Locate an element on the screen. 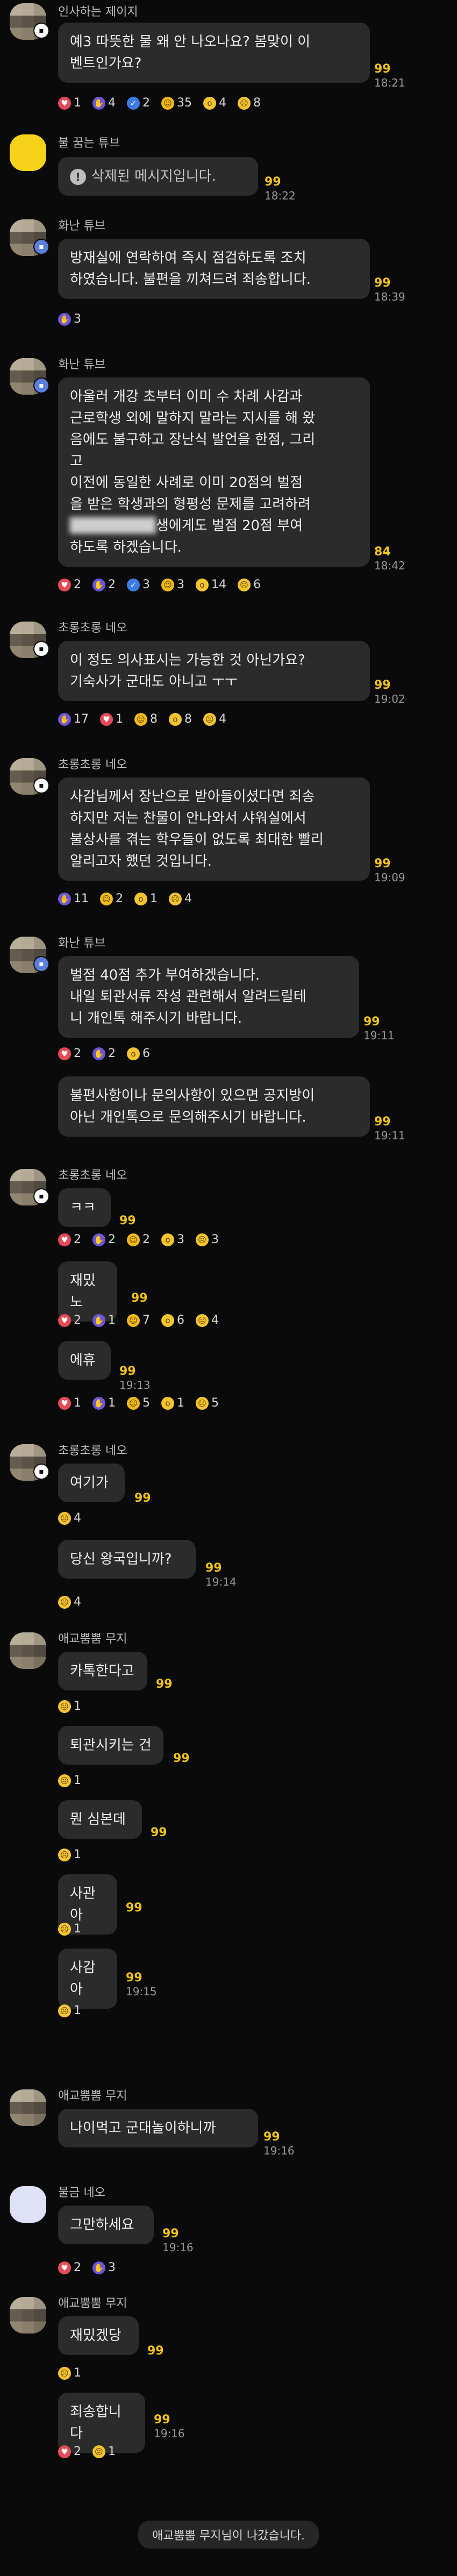  reaction-thumb: ✋ 11 is located at coordinates (73, 898).